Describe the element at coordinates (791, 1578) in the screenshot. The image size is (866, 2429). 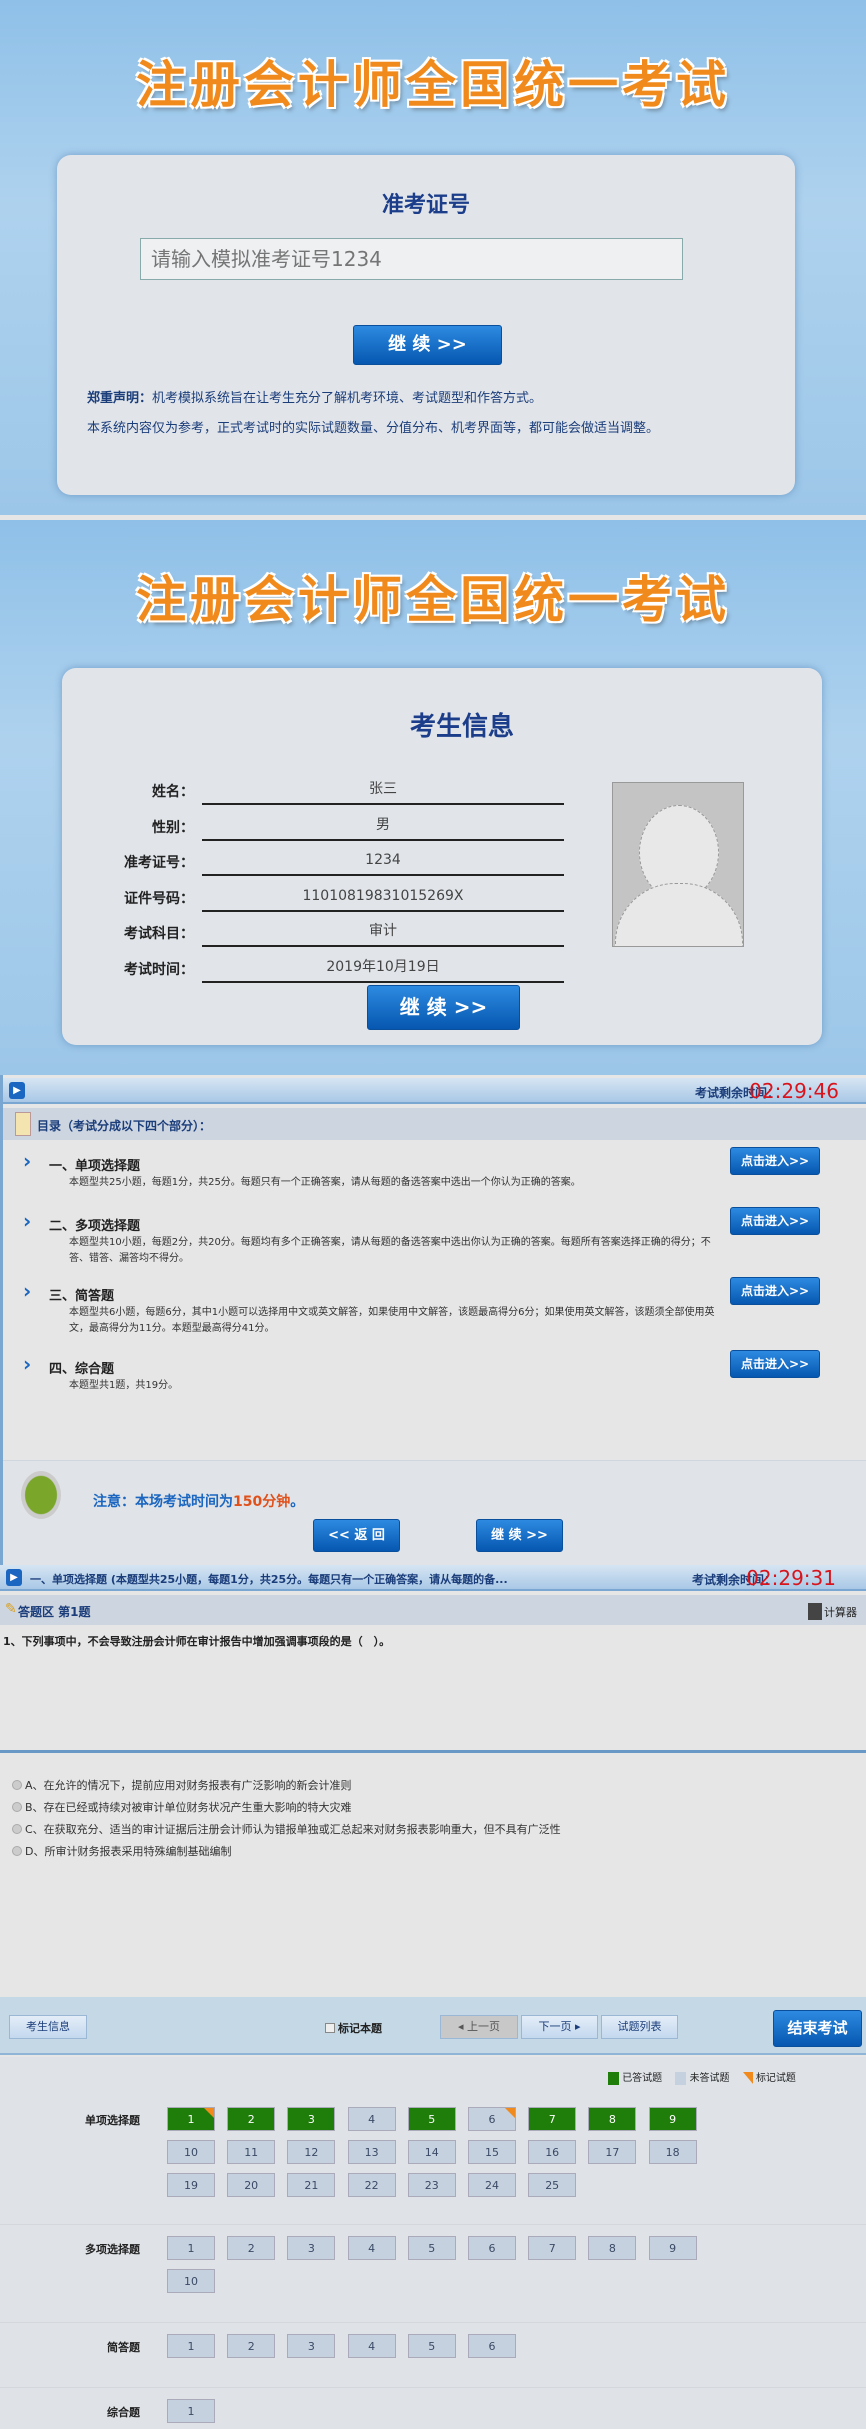
I see `countdown-timer: 02:29:31` at that location.